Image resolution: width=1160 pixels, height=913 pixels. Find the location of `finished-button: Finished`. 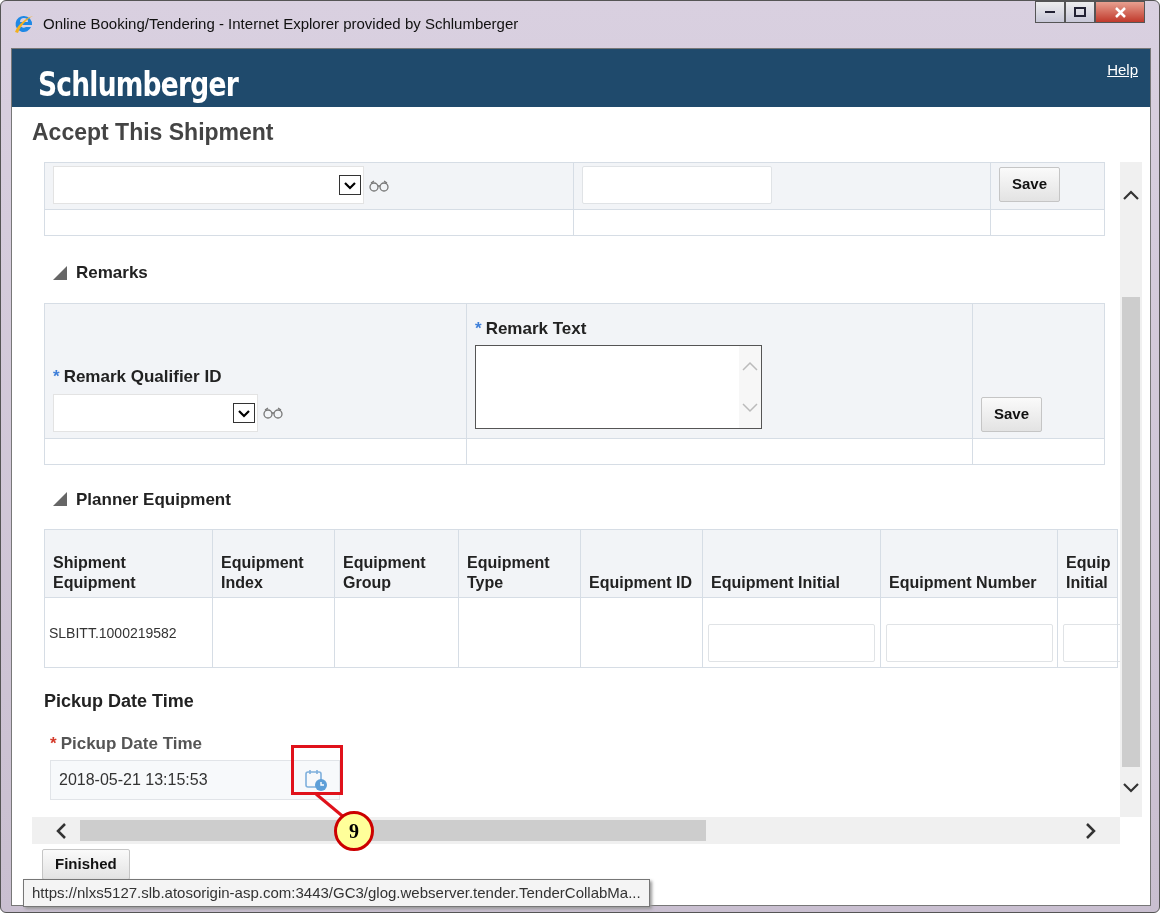

finished-button: Finished is located at coordinates (86, 864).